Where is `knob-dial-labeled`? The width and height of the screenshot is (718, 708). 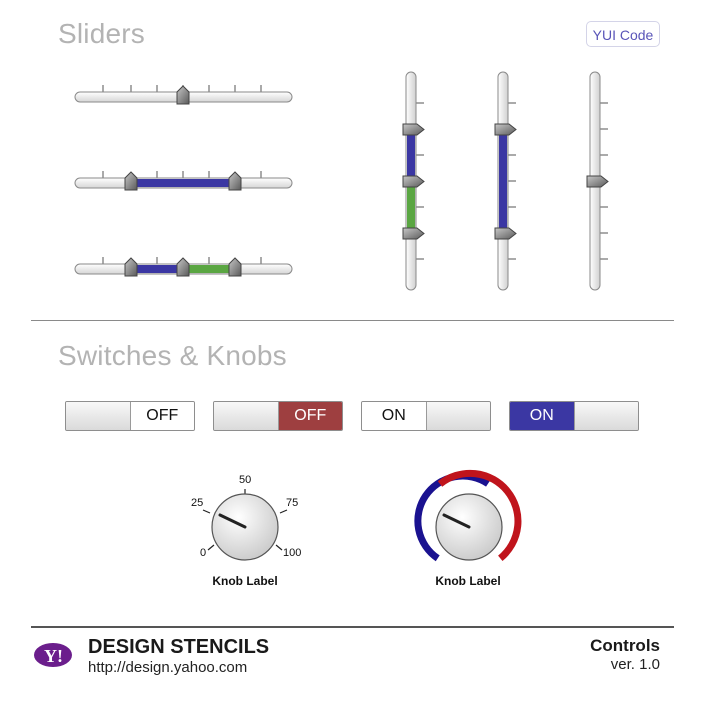 knob-dial-labeled is located at coordinates (245, 525).